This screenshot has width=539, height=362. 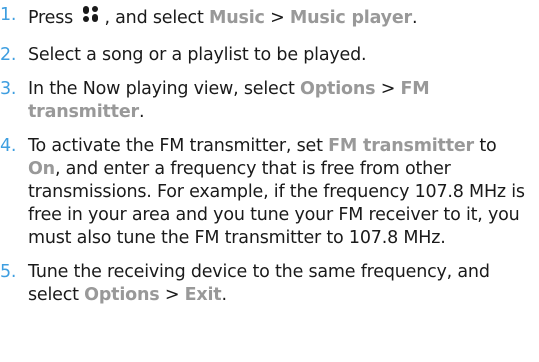 I want to click on menu-item-exit: Exit, so click(x=203, y=295).